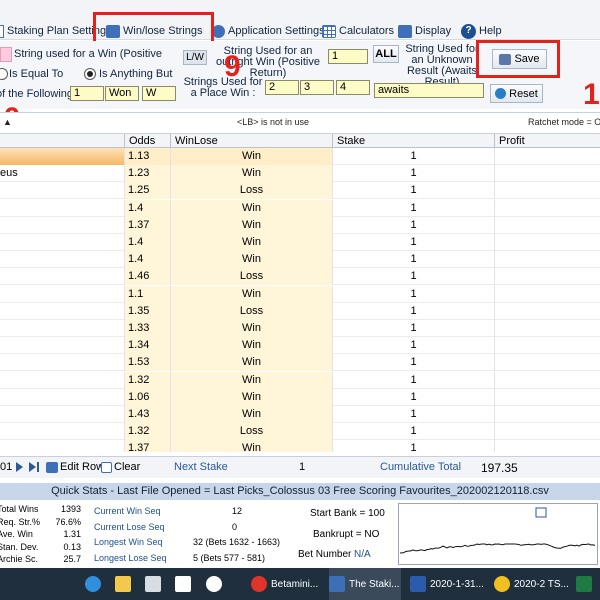  What do you see at coordinates (95, 584) in the screenshot?
I see `edge-taskbar-button` at bounding box center [95, 584].